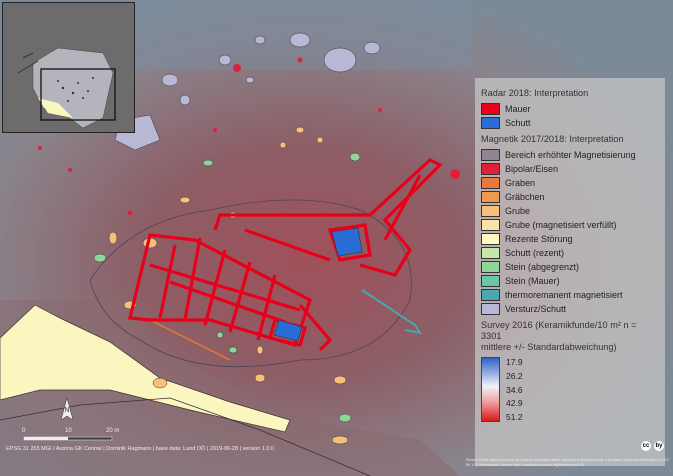 This screenshot has width=673, height=476. I want to click on legend-radar-list: Mauer Schutt, so click(570, 116).